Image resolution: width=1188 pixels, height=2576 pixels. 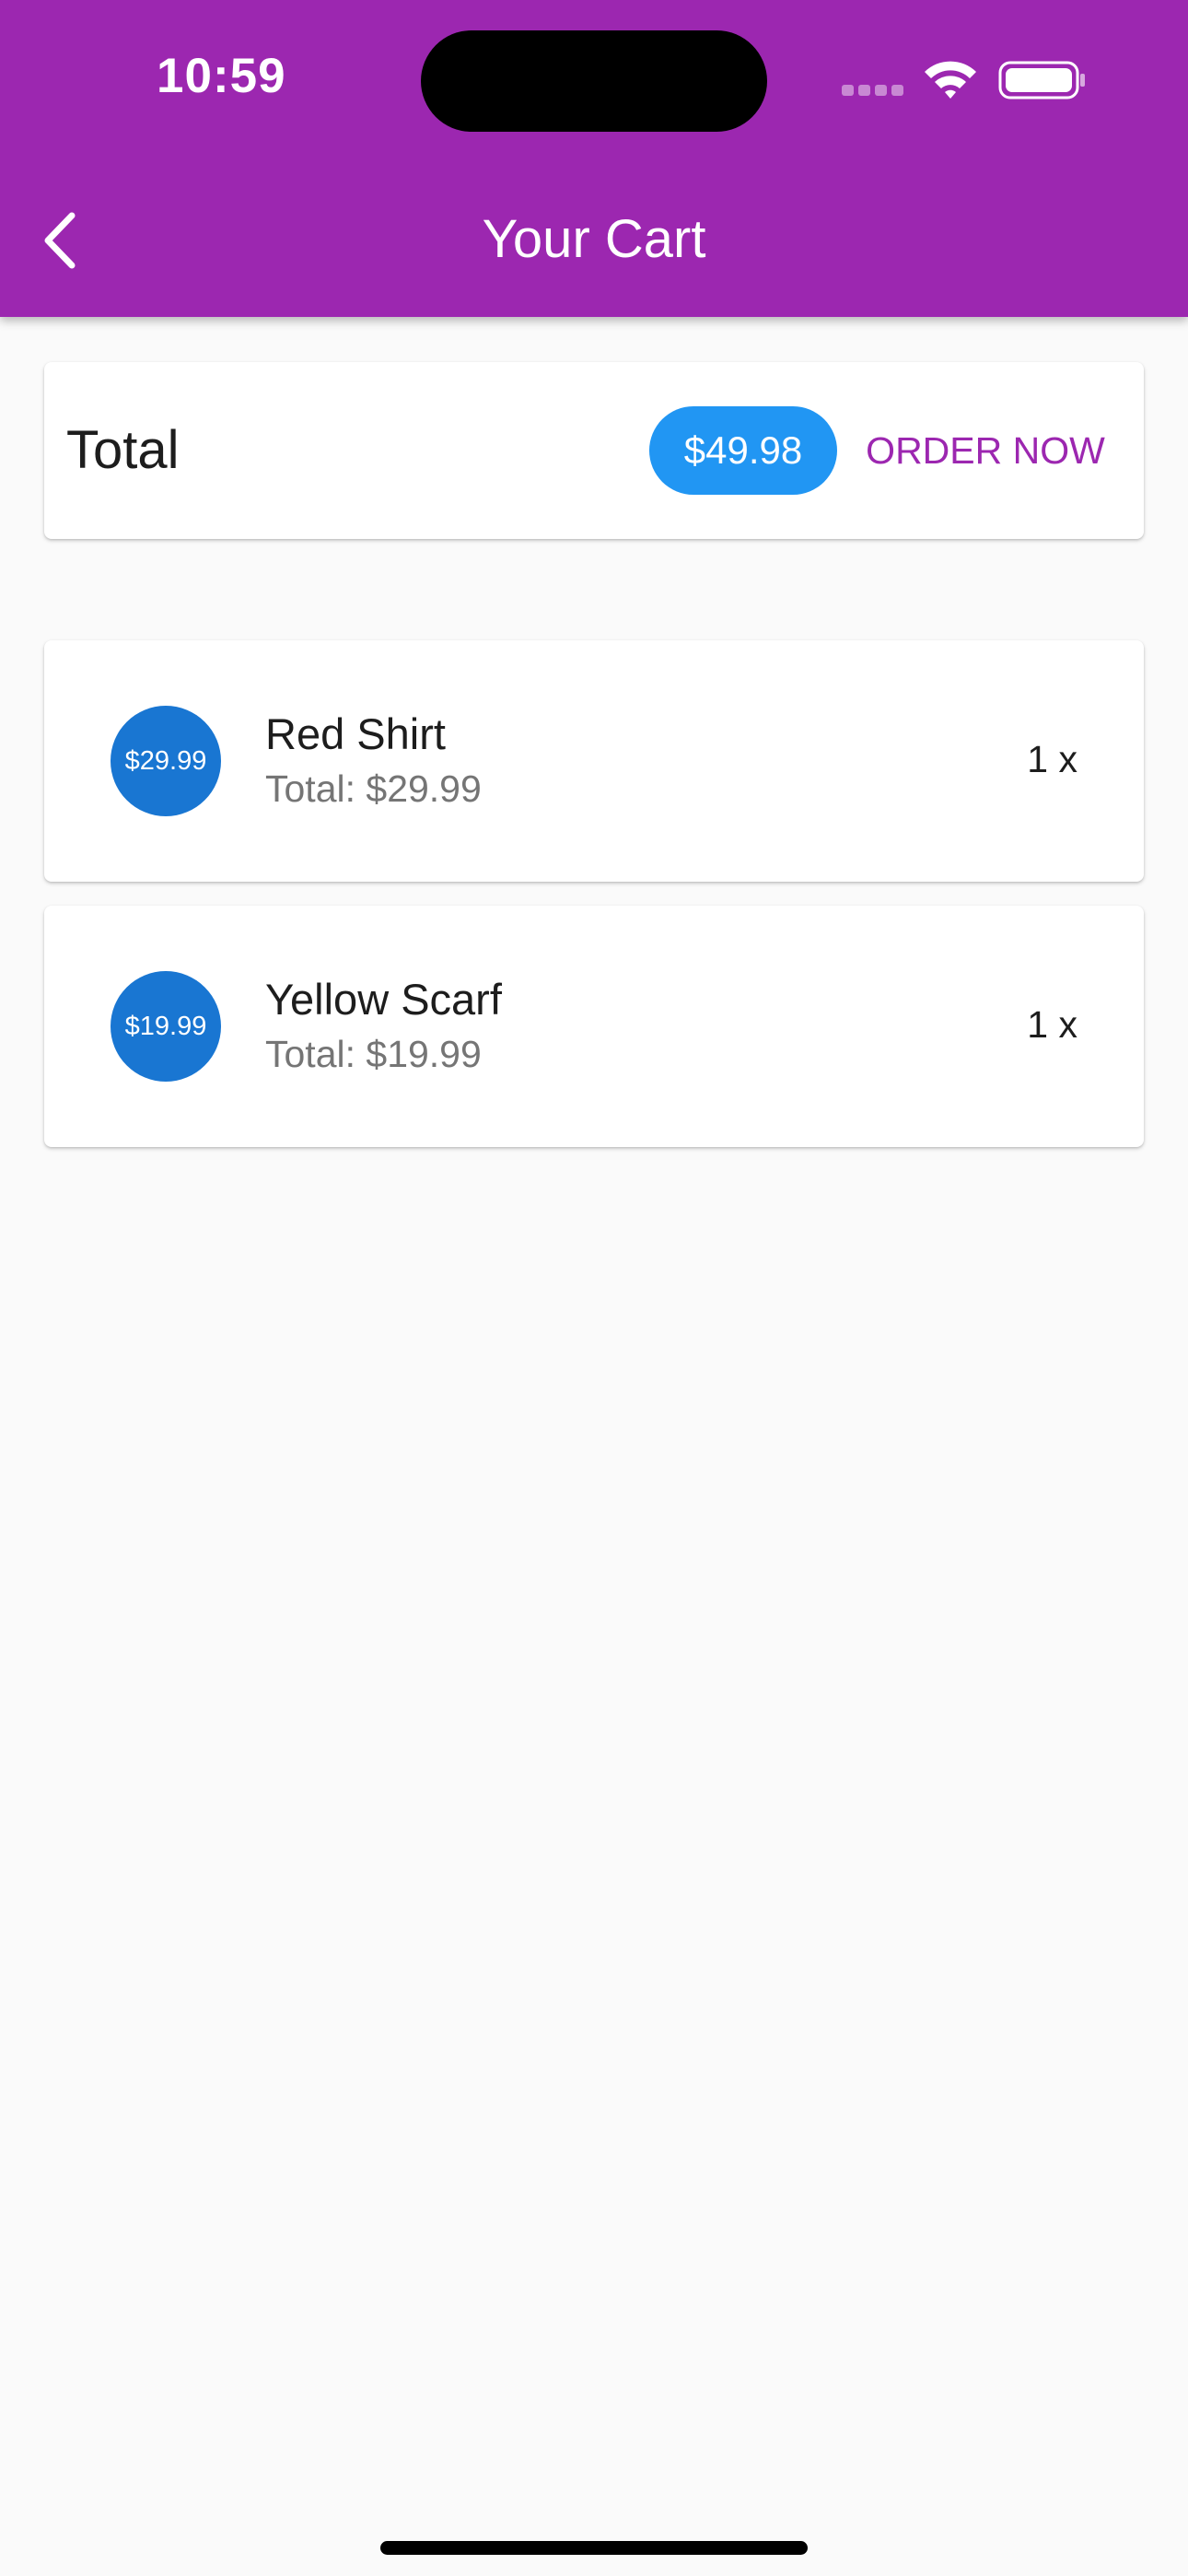 I want to click on item-title: Red Shirt, so click(x=355, y=733).